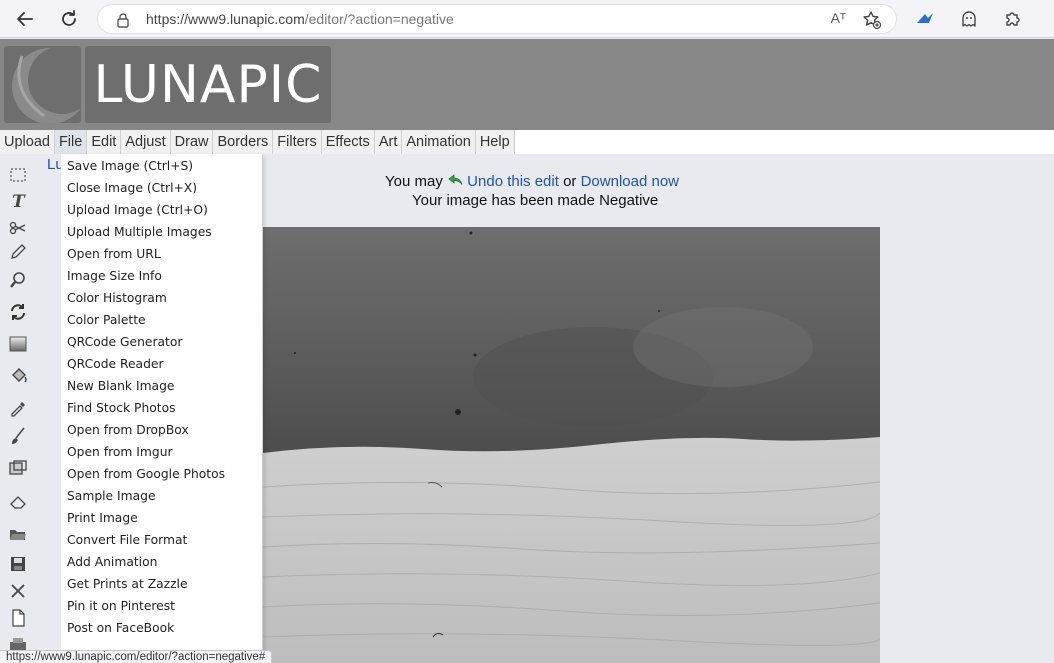  What do you see at coordinates (139, 232) in the screenshot?
I see `file-menu-item: Upload Multiple Images` at bounding box center [139, 232].